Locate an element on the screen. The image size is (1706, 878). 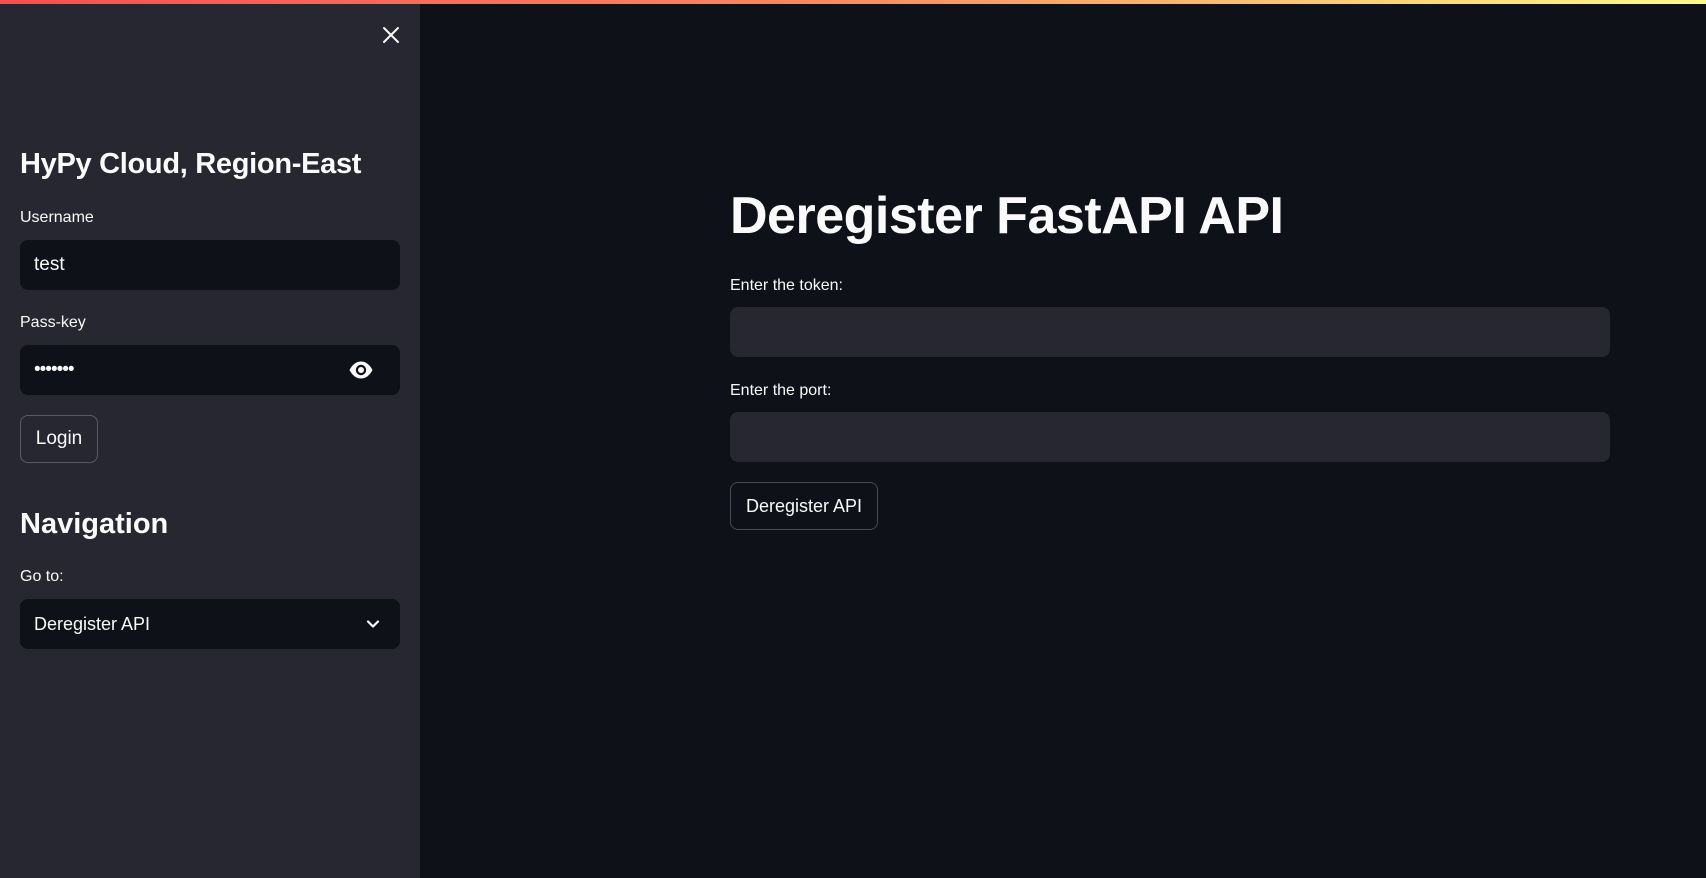
passkey-value: ••••••• is located at coordinates (54, 369).